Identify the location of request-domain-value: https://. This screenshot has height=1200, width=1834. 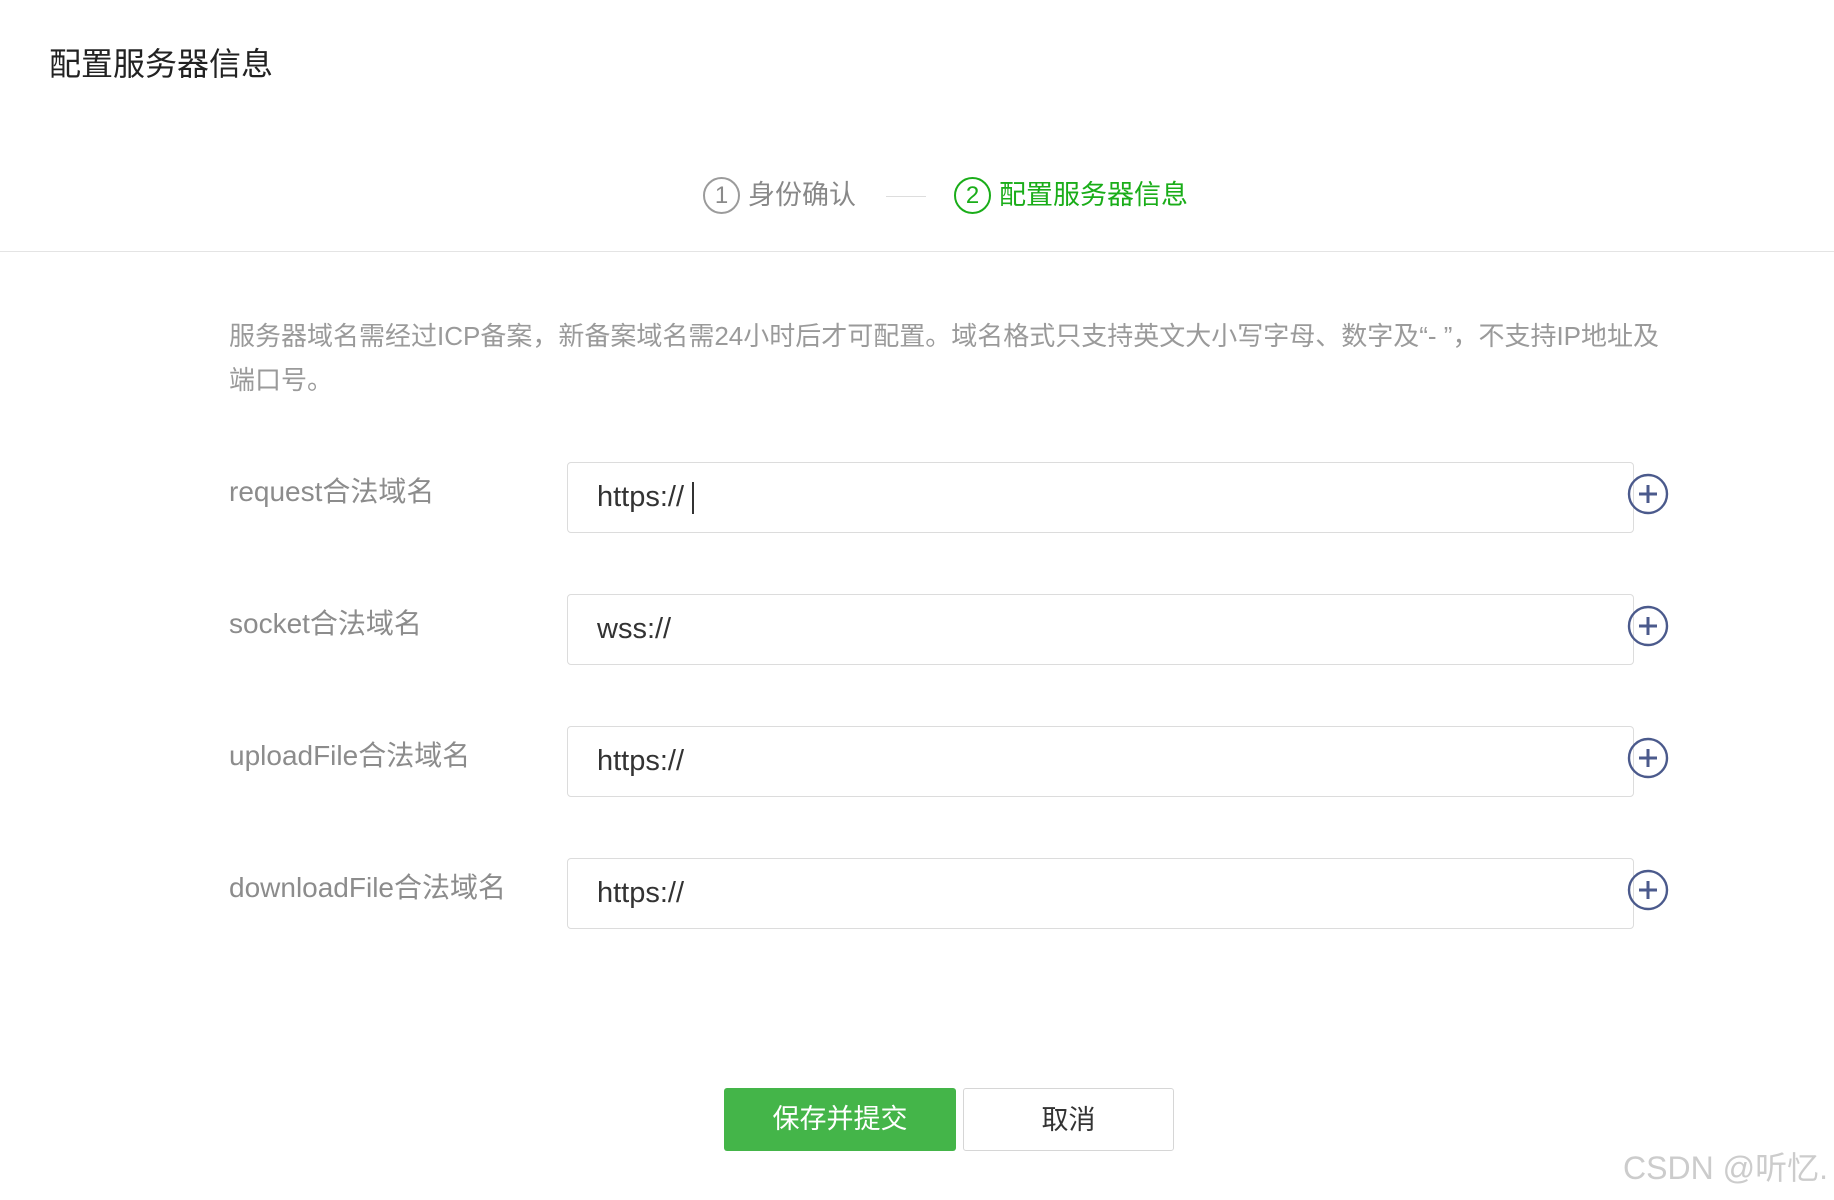
(641, 497).